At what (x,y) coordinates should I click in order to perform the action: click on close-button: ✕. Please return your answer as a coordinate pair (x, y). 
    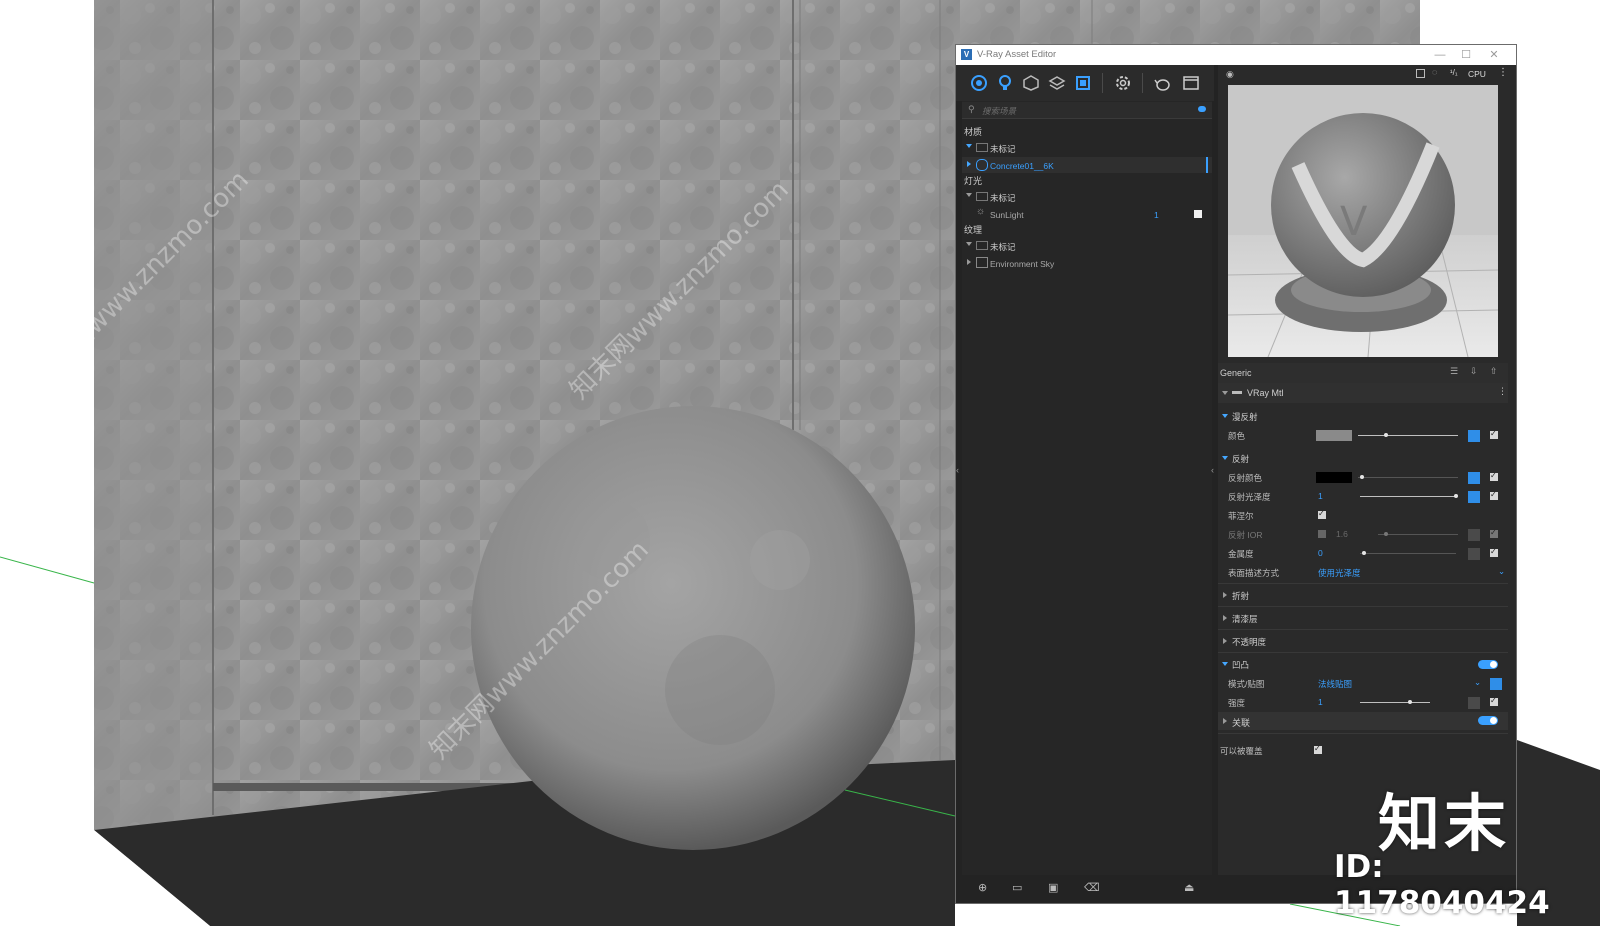
    Looking at the image, I should click on (1494, 55).